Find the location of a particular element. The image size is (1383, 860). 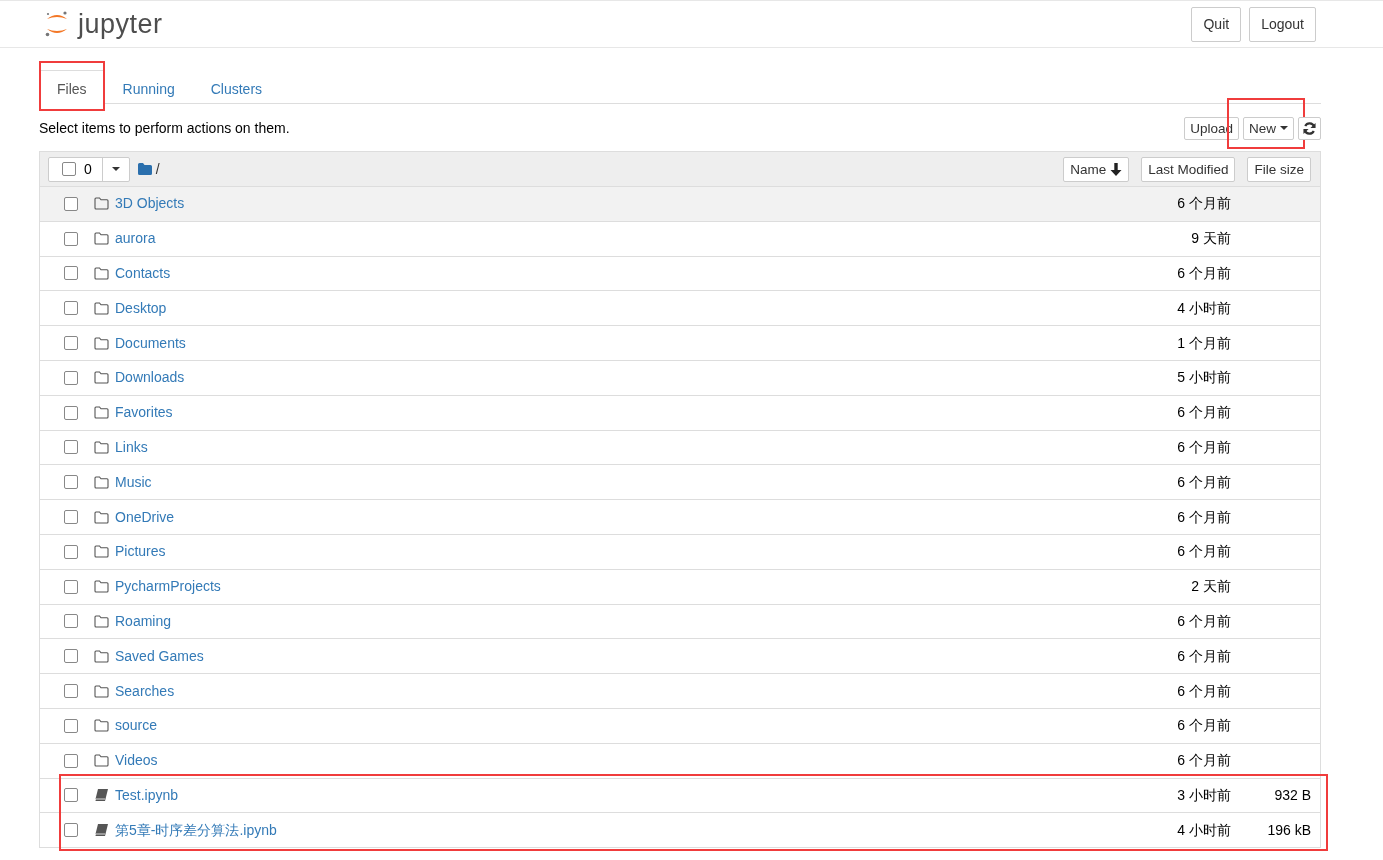

file-row: Saved Games 6 个月前 is located at coordinates (680, 657).